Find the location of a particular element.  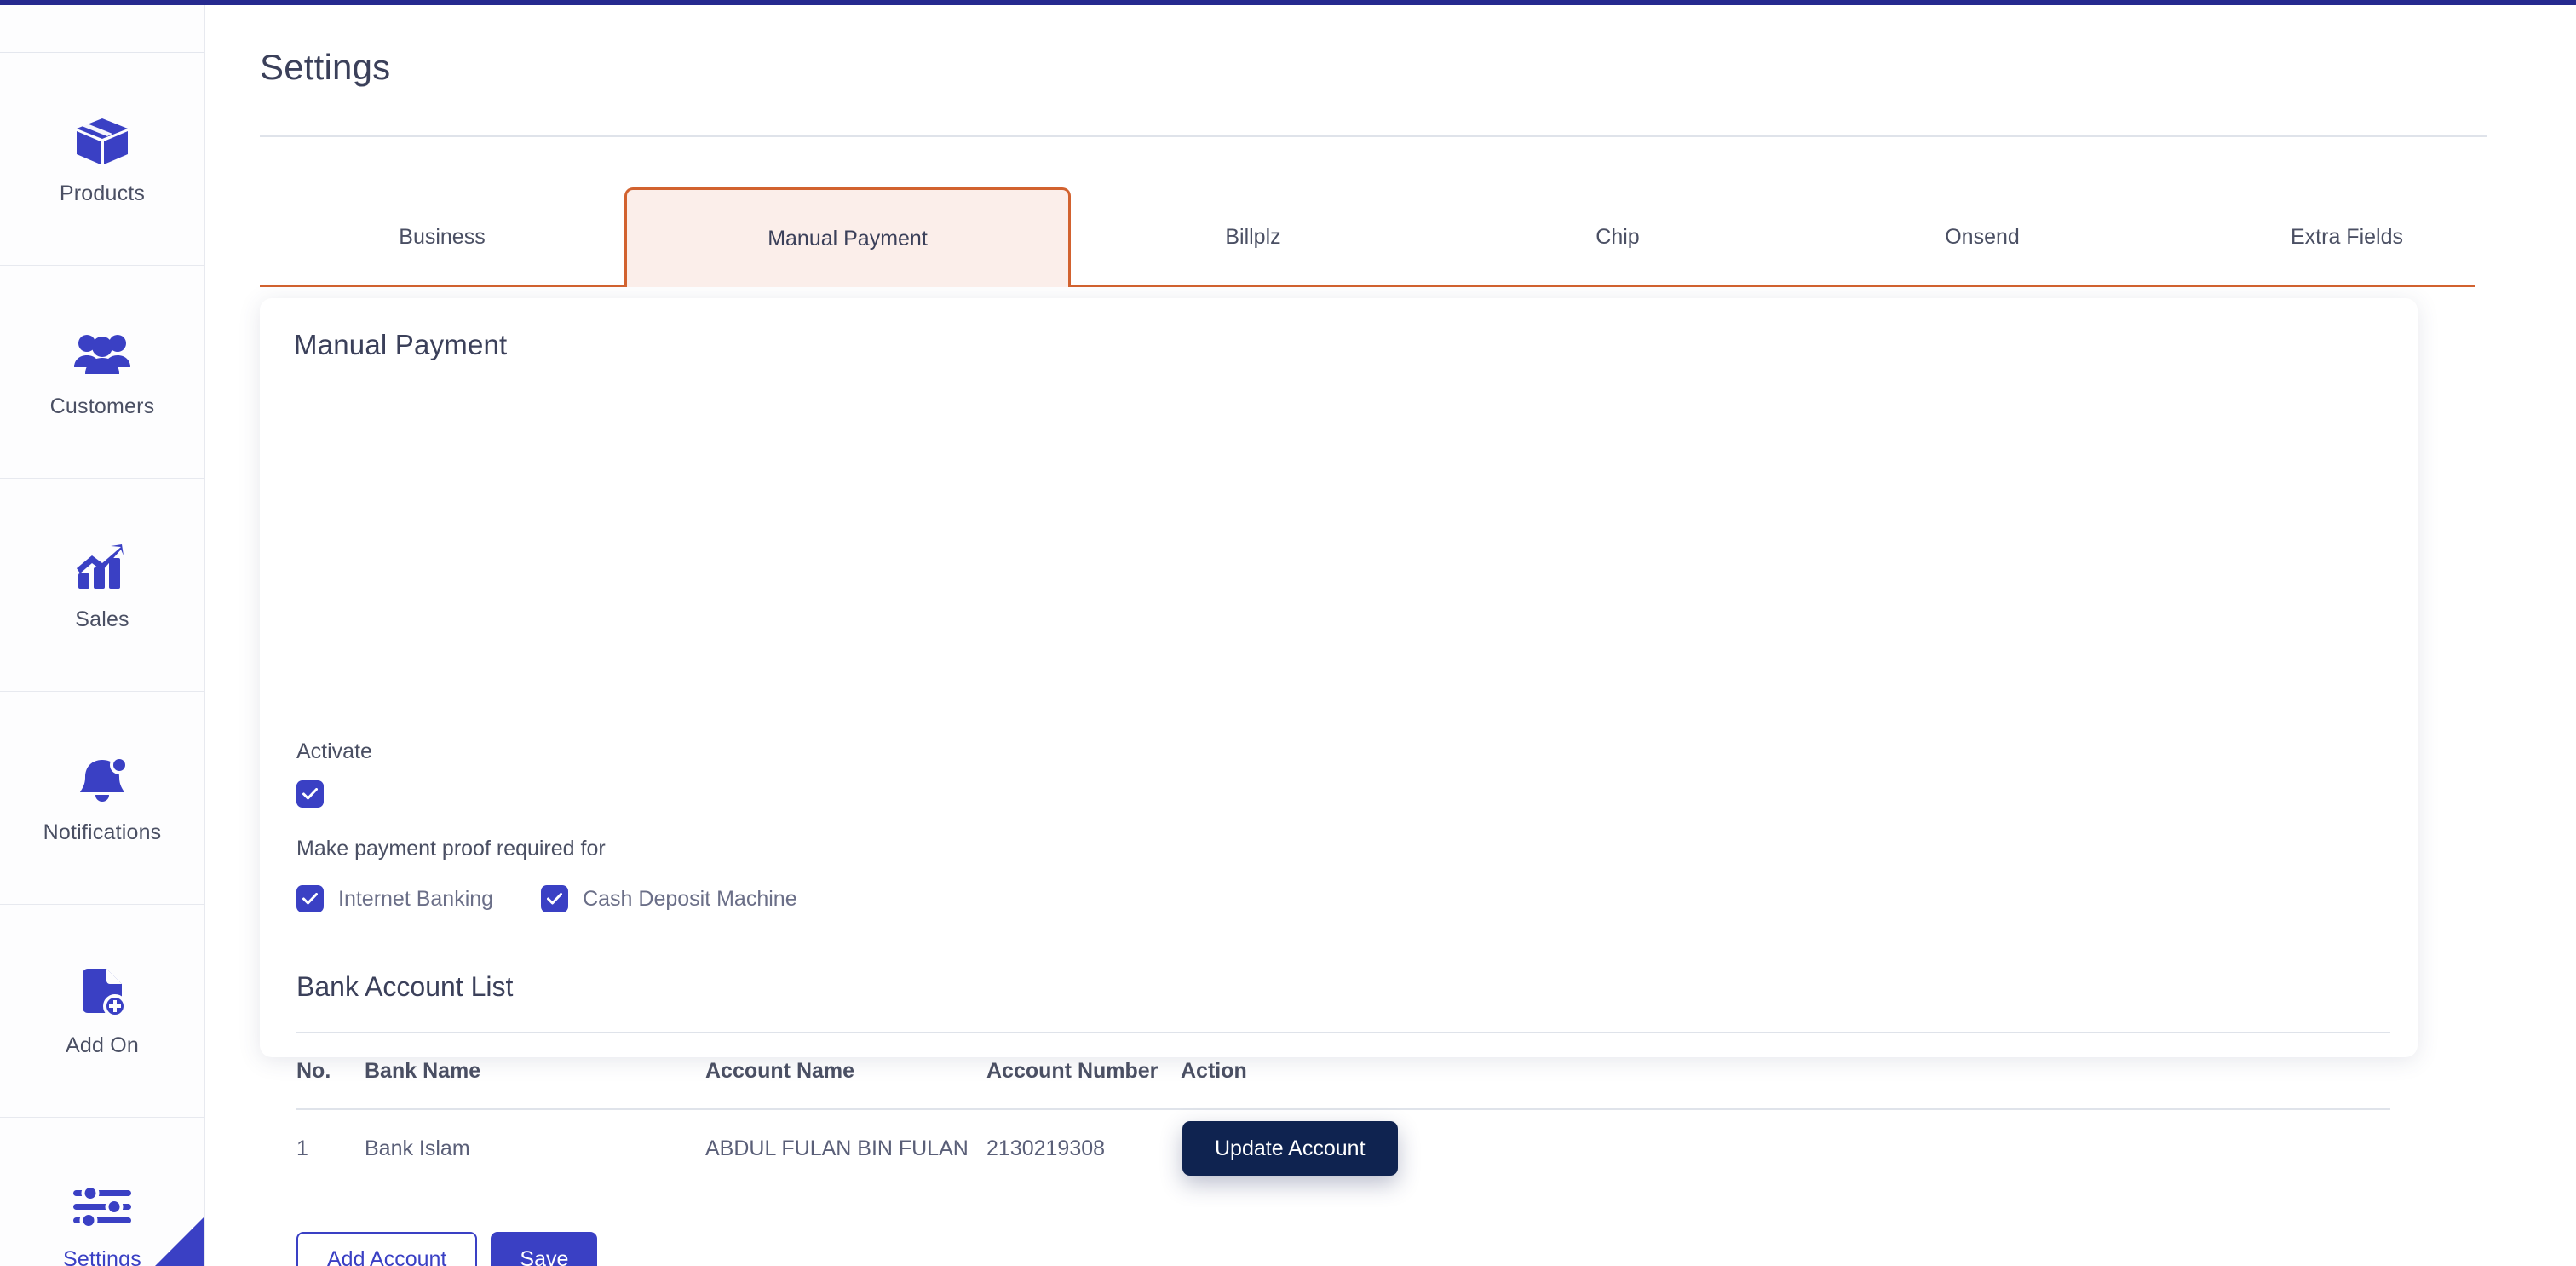

chart-up-icon is located at coordinates (103, 567).